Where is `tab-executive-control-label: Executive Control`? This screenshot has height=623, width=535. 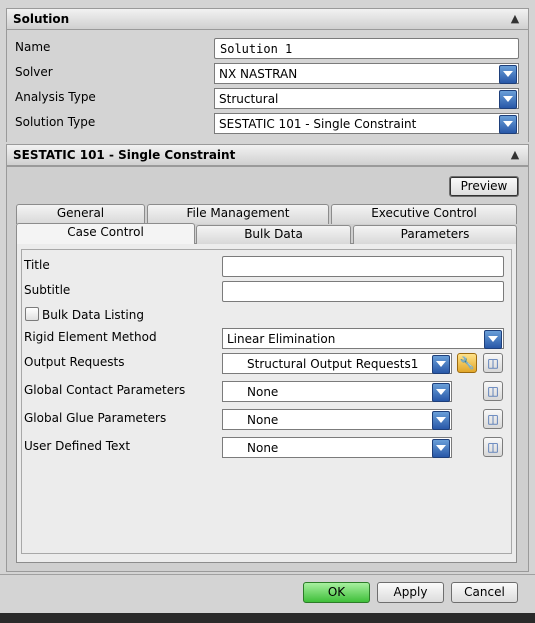 tab-executive-control-label: Executive Control is located at coordinates (424, 213).